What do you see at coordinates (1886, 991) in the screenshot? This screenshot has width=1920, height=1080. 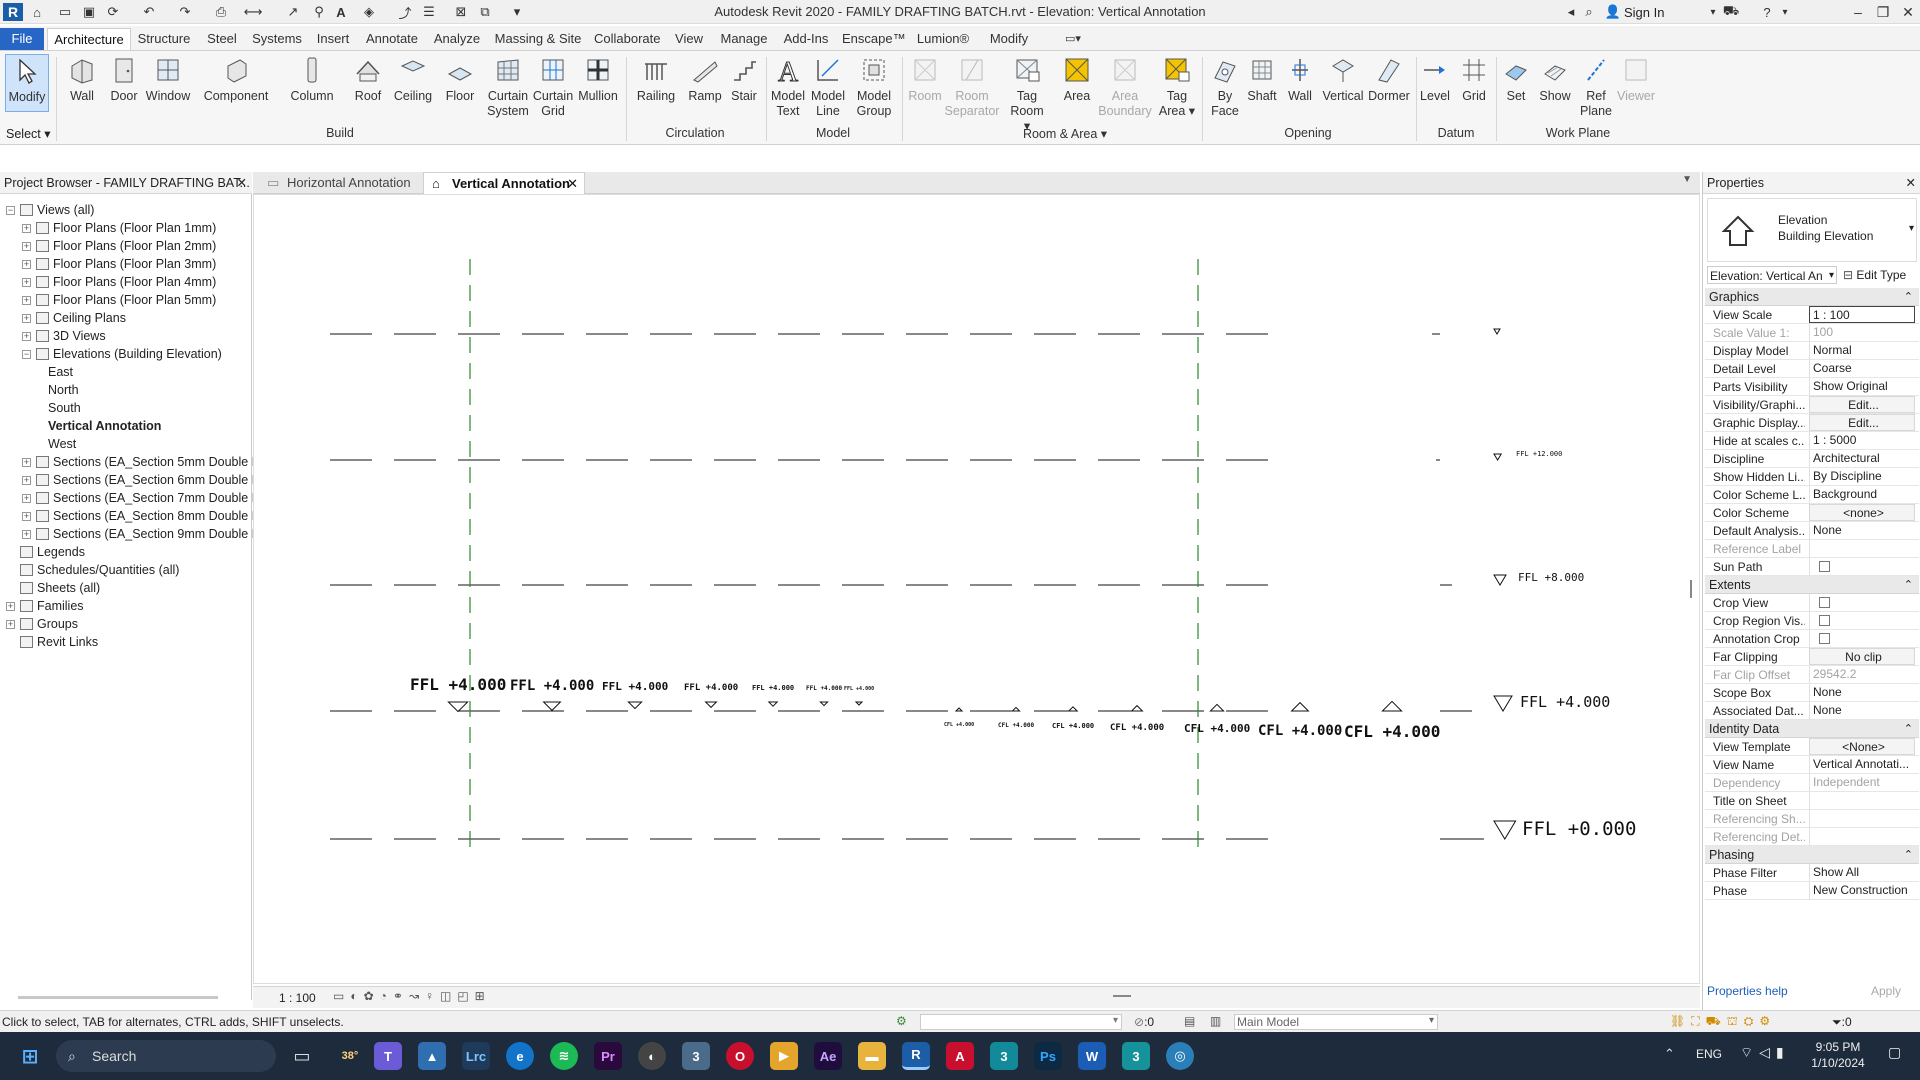 I see `apply-button: Apply` at bounding box center [1886, 991].